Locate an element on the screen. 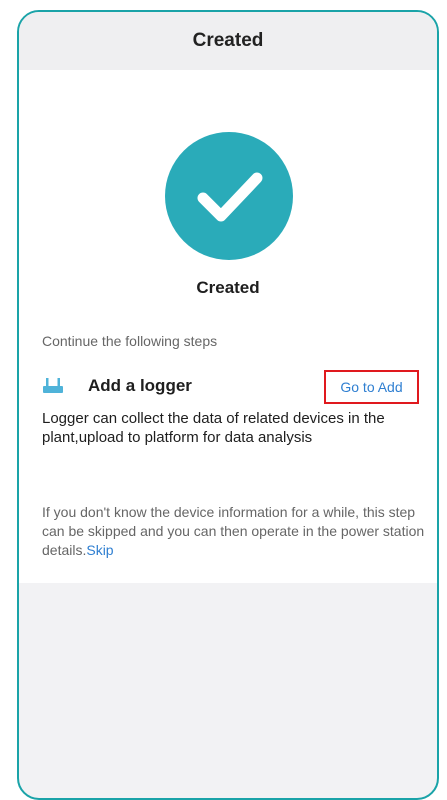  app-header: Created is located at coordinates (228, 41).